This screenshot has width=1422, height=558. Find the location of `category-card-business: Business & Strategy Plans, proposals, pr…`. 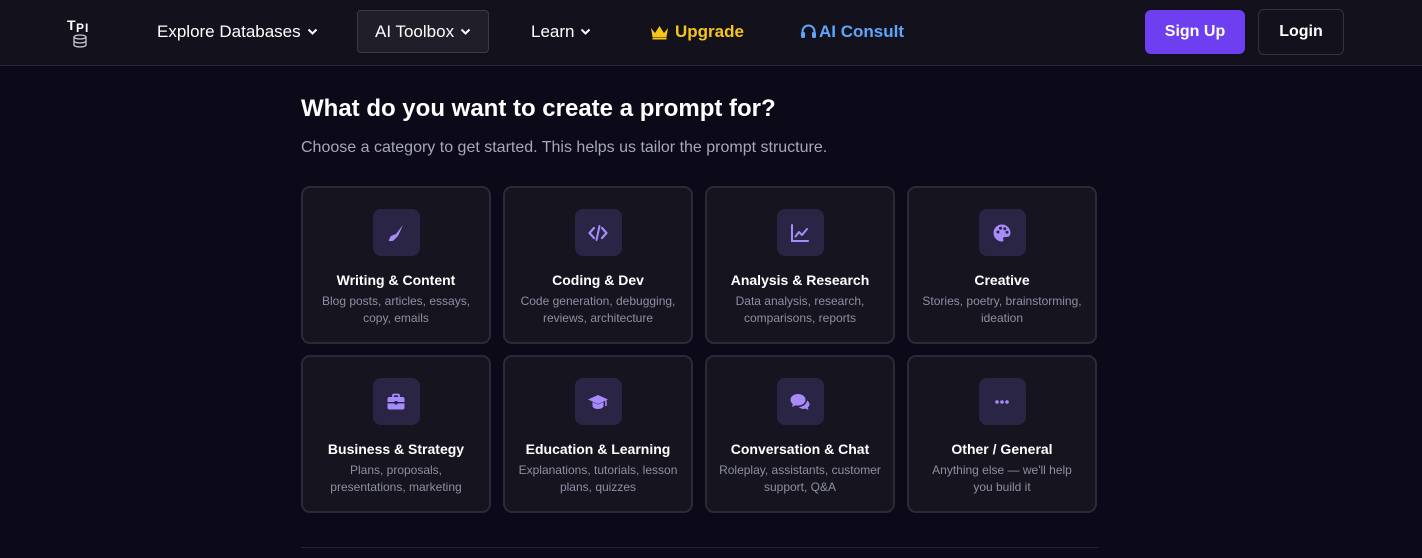

category-card-business: Business & Strategy Plans, proposals, pr… is located at coordinates (396, 434).